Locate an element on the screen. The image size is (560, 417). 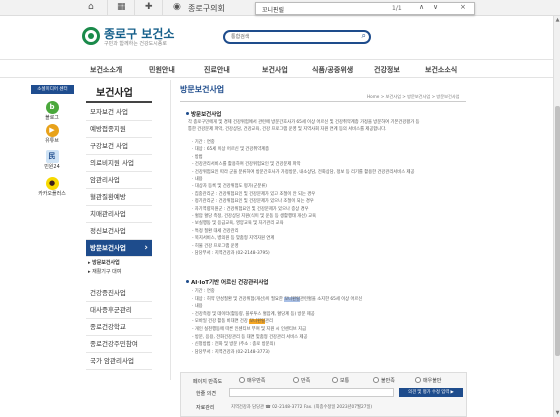
browser-top-bar: ⌂ ▦ ✚ ◉ 종로구의회 1/1 ∧ ∨ × is located at coordinates (280, 8).